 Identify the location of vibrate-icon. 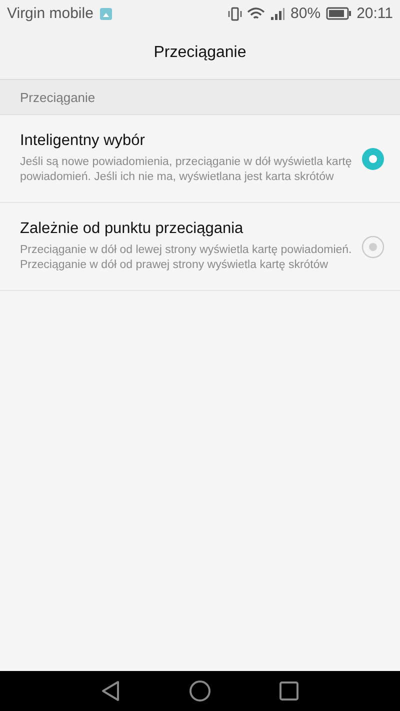
(235, 13).